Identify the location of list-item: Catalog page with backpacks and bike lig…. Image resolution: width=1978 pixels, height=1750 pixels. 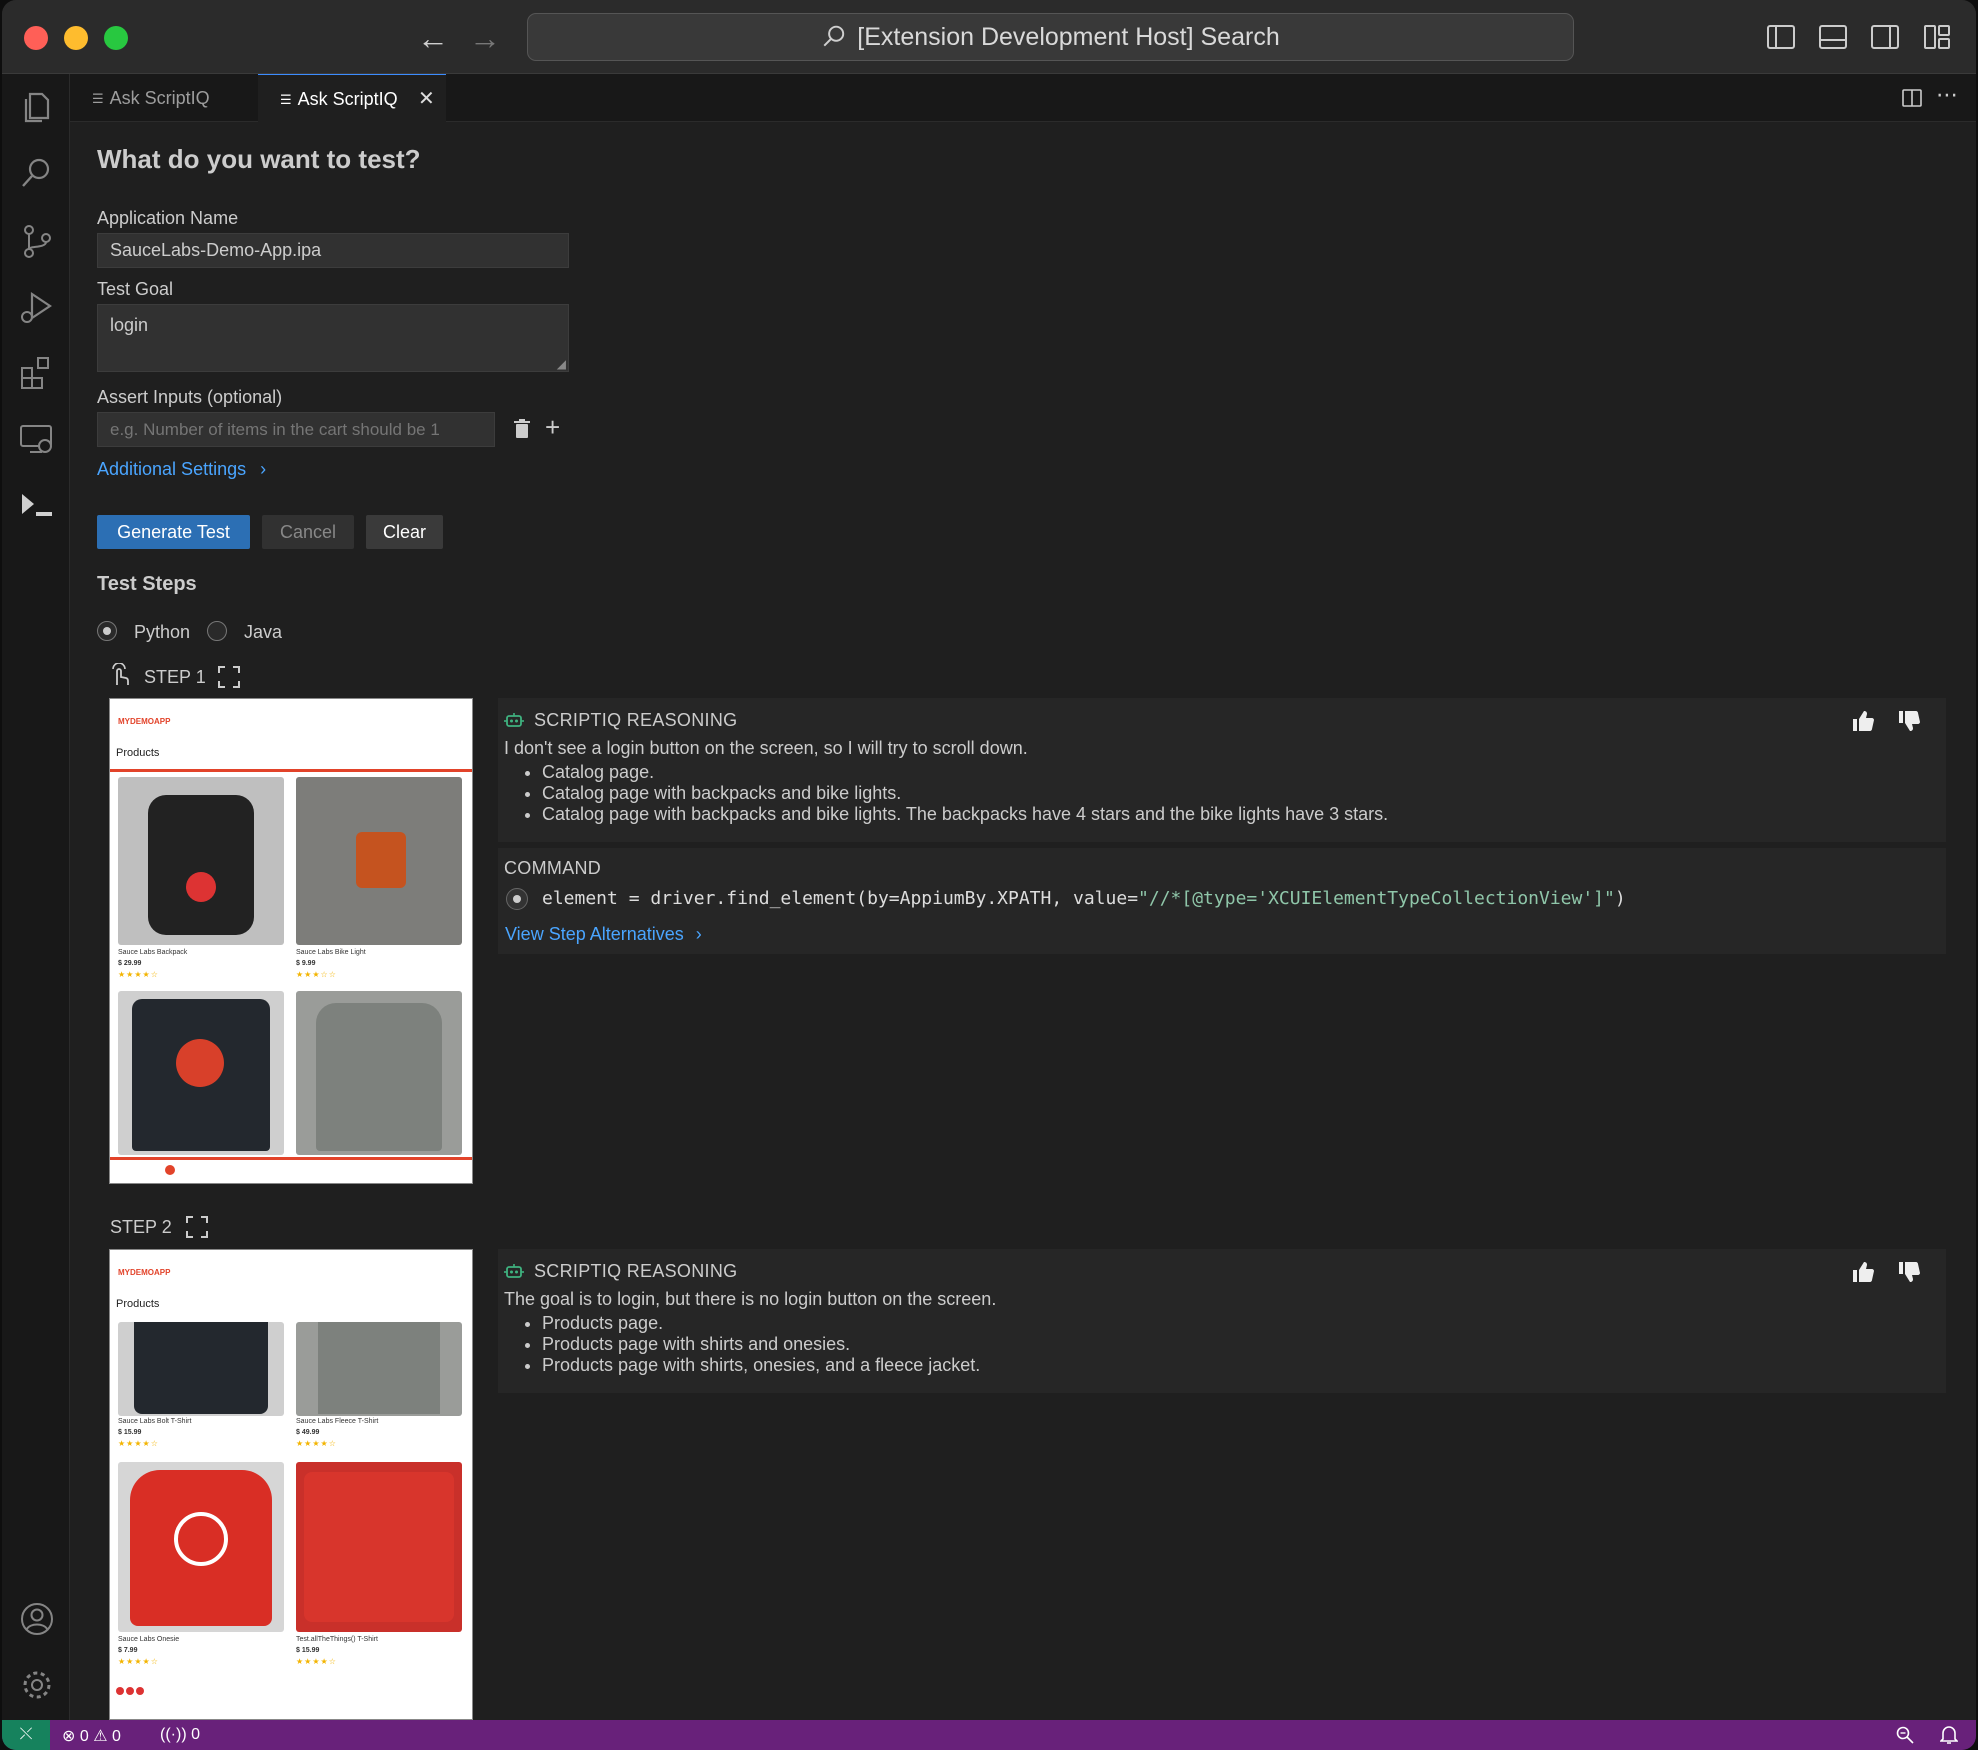
(965, 814).